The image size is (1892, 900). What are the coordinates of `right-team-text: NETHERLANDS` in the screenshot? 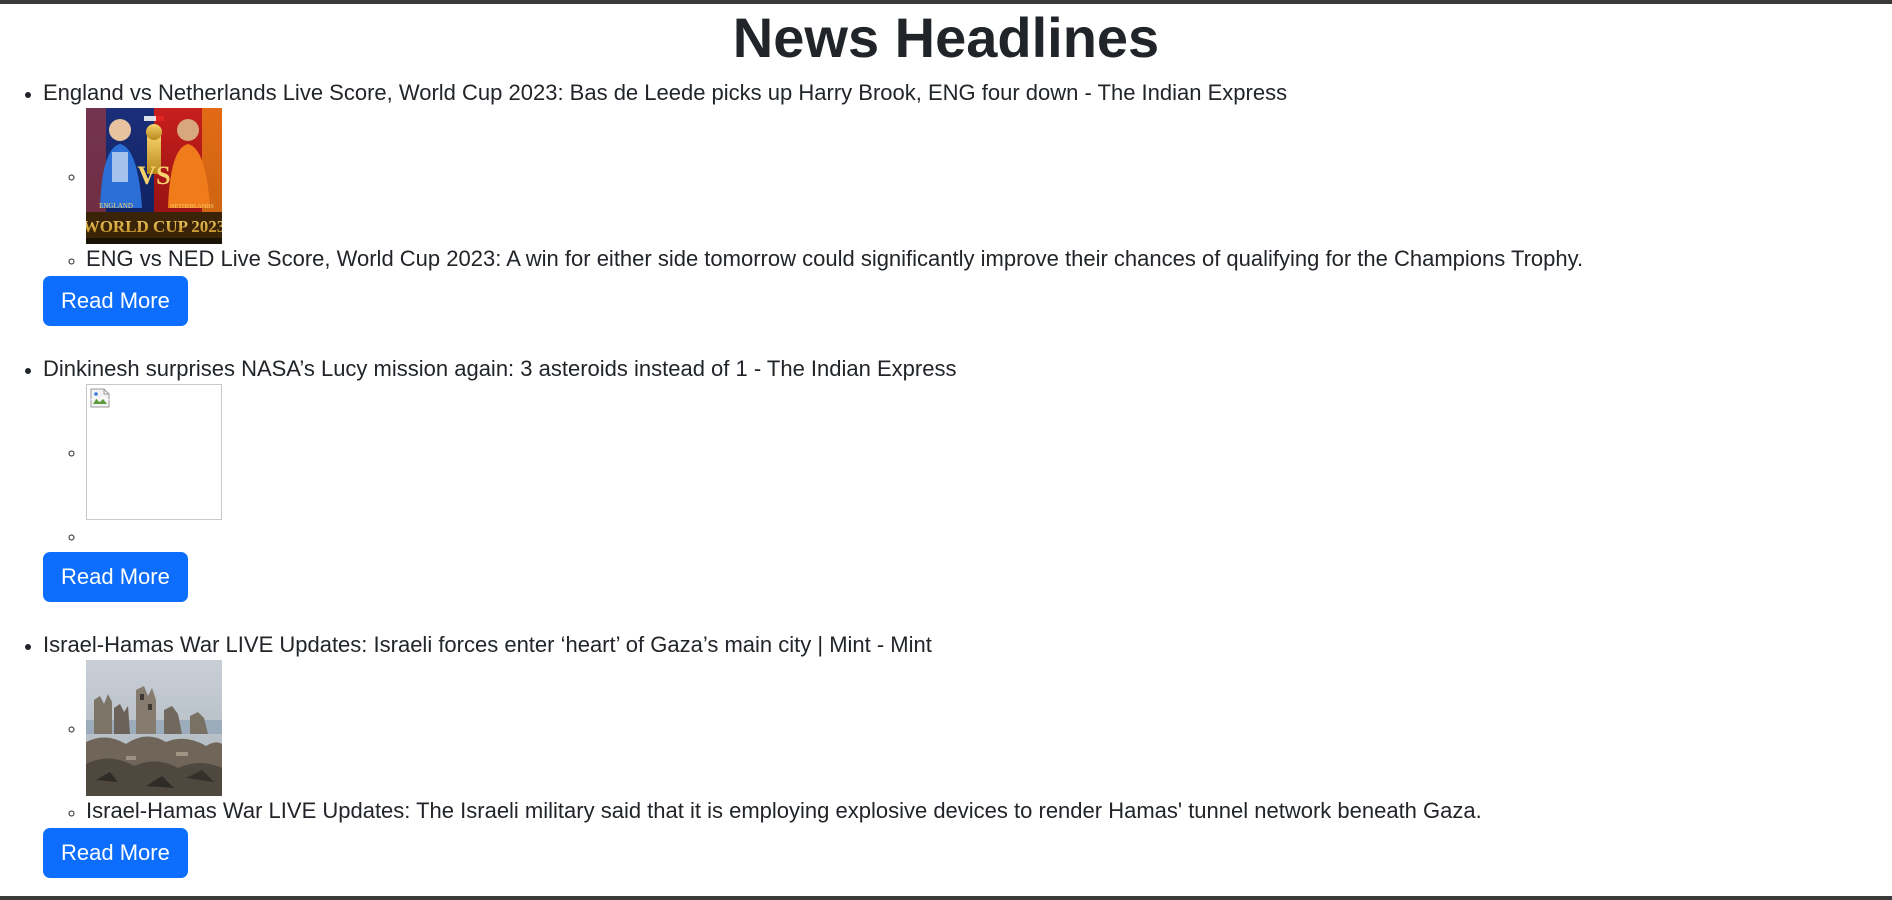 It's located at (192, 207).